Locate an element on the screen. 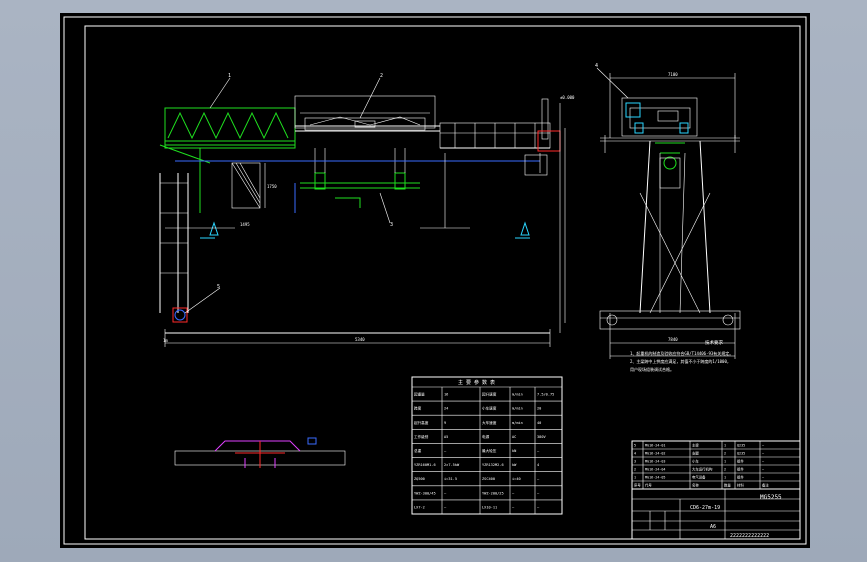  dim-right-base: 7840 is located at coordinates (673, 339).